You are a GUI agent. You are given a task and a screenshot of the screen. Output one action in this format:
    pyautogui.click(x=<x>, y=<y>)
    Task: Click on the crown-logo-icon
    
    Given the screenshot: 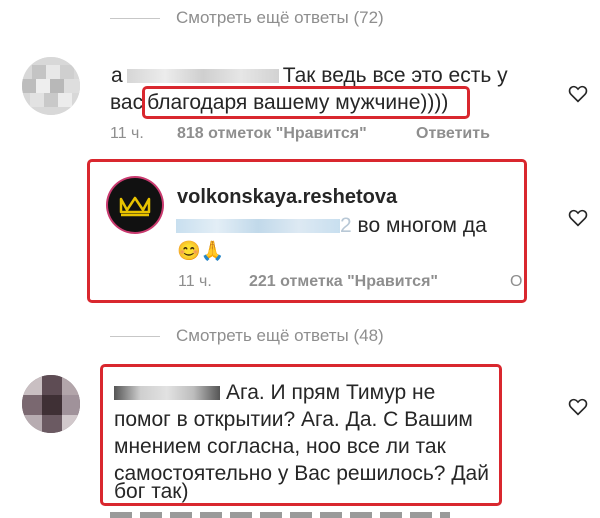 What is the action you would take?
    pyautogui.click(x=135, y=206)
    